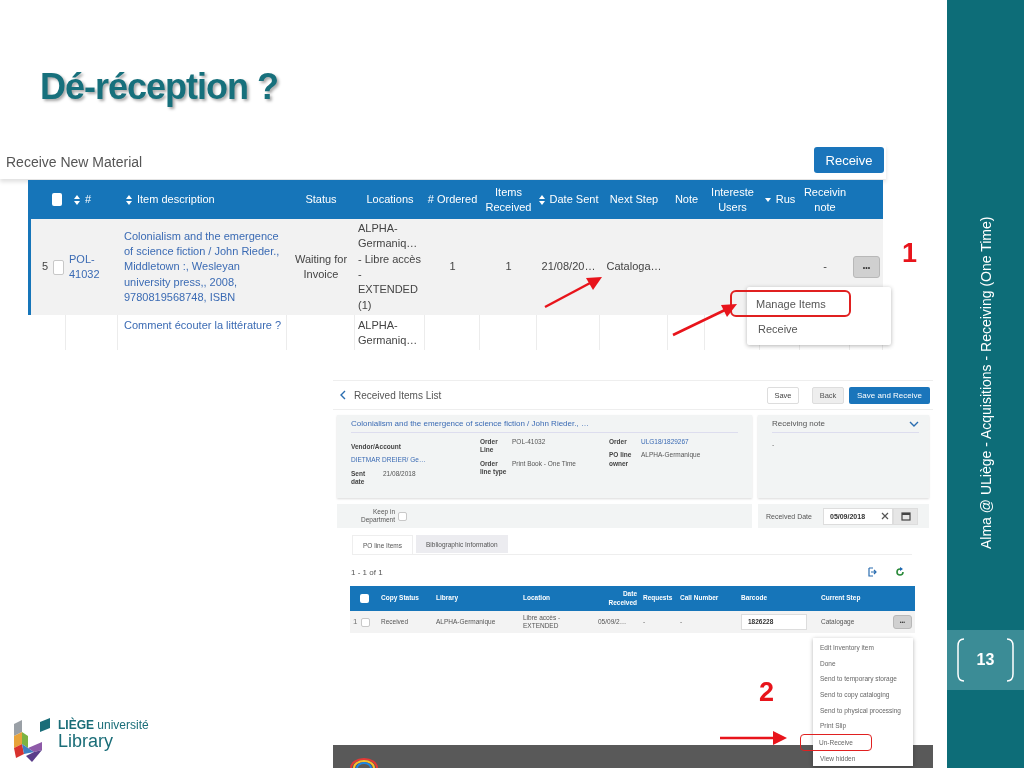 This screenshot has height=768, width=1024. Describe the element at coordinates (798, 423) in the screenshot. I see `note-label: Receiving note` at that location.